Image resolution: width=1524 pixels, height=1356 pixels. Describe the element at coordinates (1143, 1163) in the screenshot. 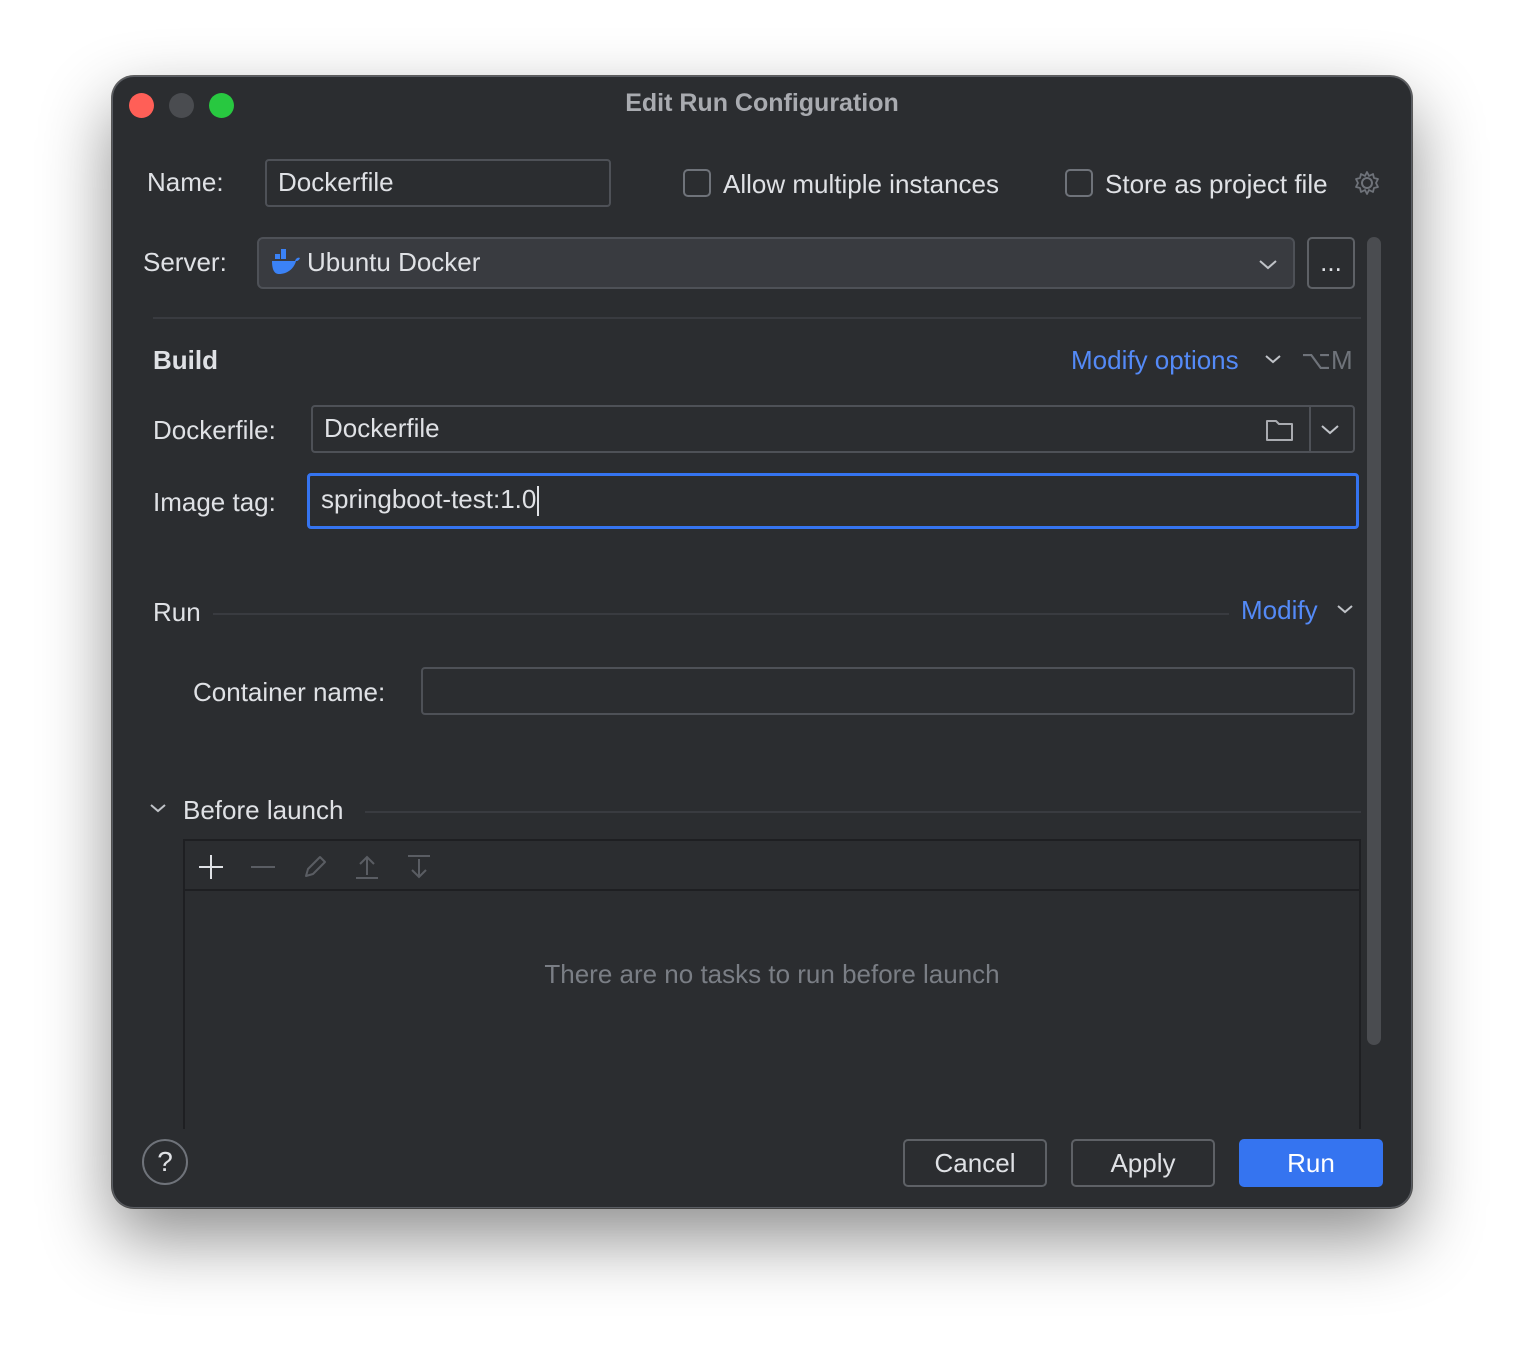

I see `apply-button: Apply` at that location.